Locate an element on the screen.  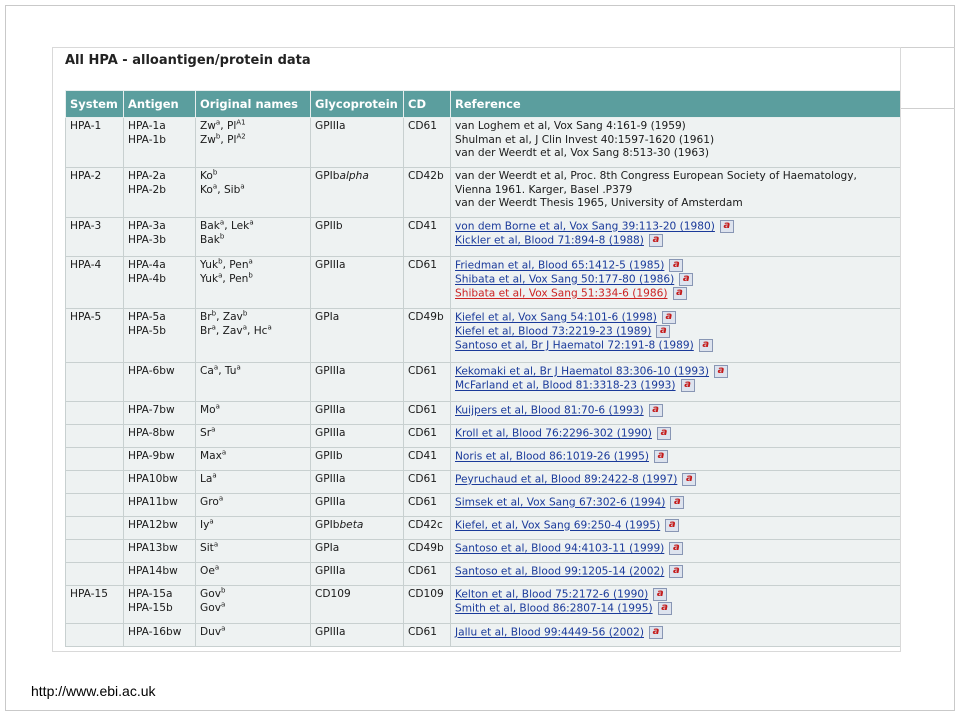
original-name: Bakb is located at coordinates (253, 240).